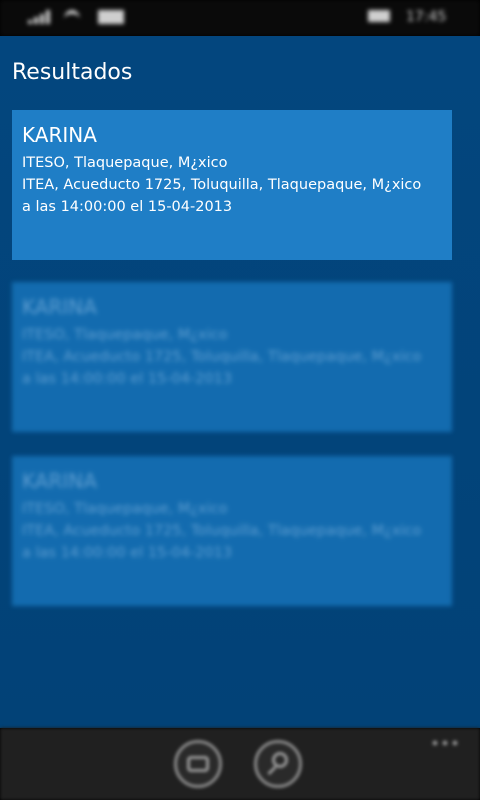 This screenshot has width=480, height=800. I want to click on status-time: 17:45, so click(426, 17).